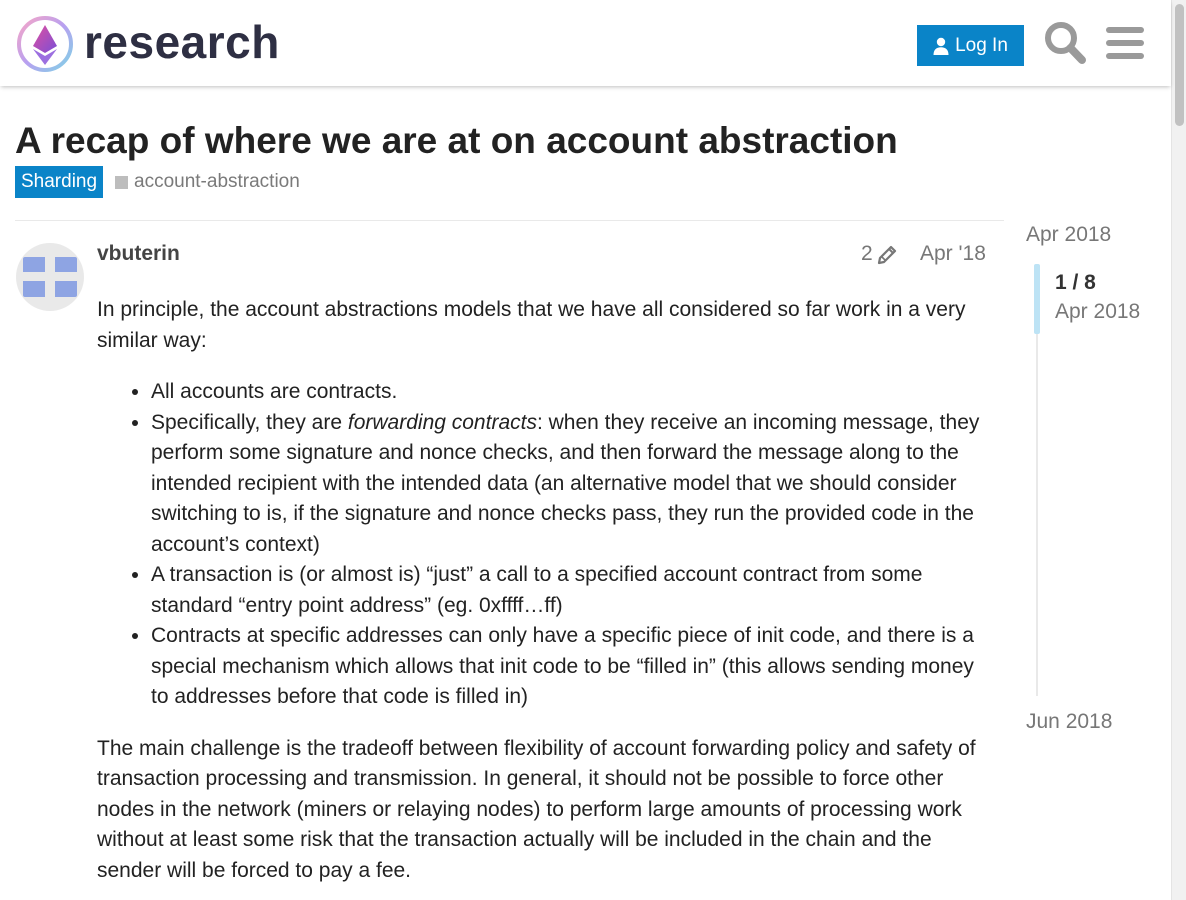 The height and width of the screenshot is (900, 1186). What do you see at coordinates (138, 254) in the screenshot?
I see `post-author: vbuterin` at bounding box center [138, 254].